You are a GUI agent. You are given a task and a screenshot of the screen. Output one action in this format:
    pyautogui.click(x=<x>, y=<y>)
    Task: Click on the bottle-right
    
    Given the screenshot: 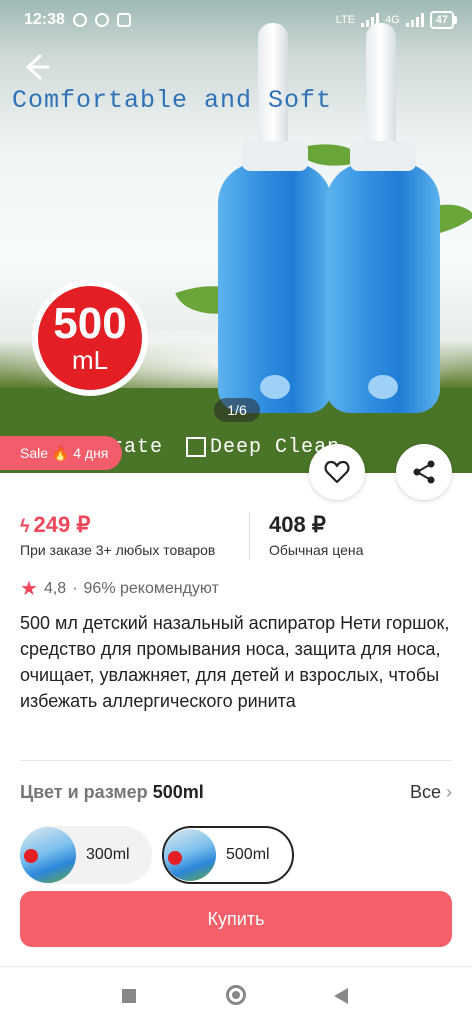 What is the action you would take?
    pyautogui.click(x=383, y=218)
    